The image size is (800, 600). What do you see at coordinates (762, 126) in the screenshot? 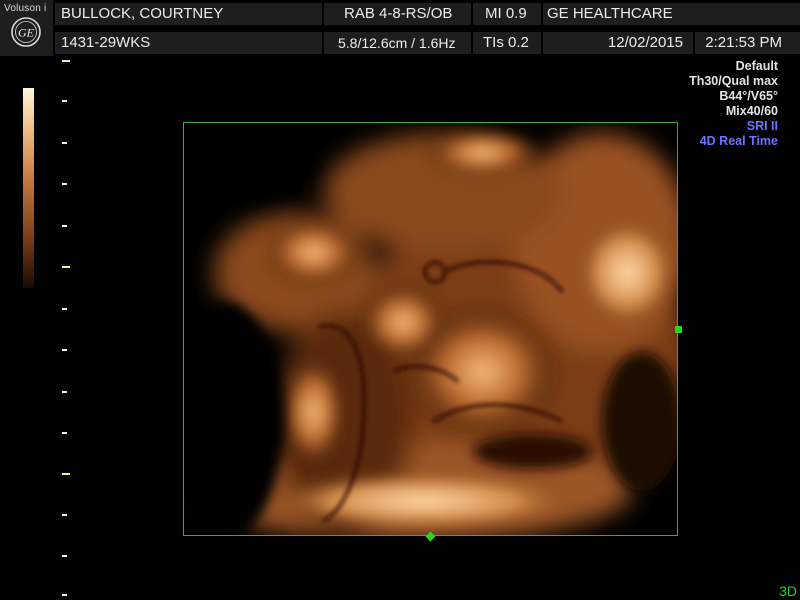
I see `sri-setting: SRI II` at bounding box center [762, 126].